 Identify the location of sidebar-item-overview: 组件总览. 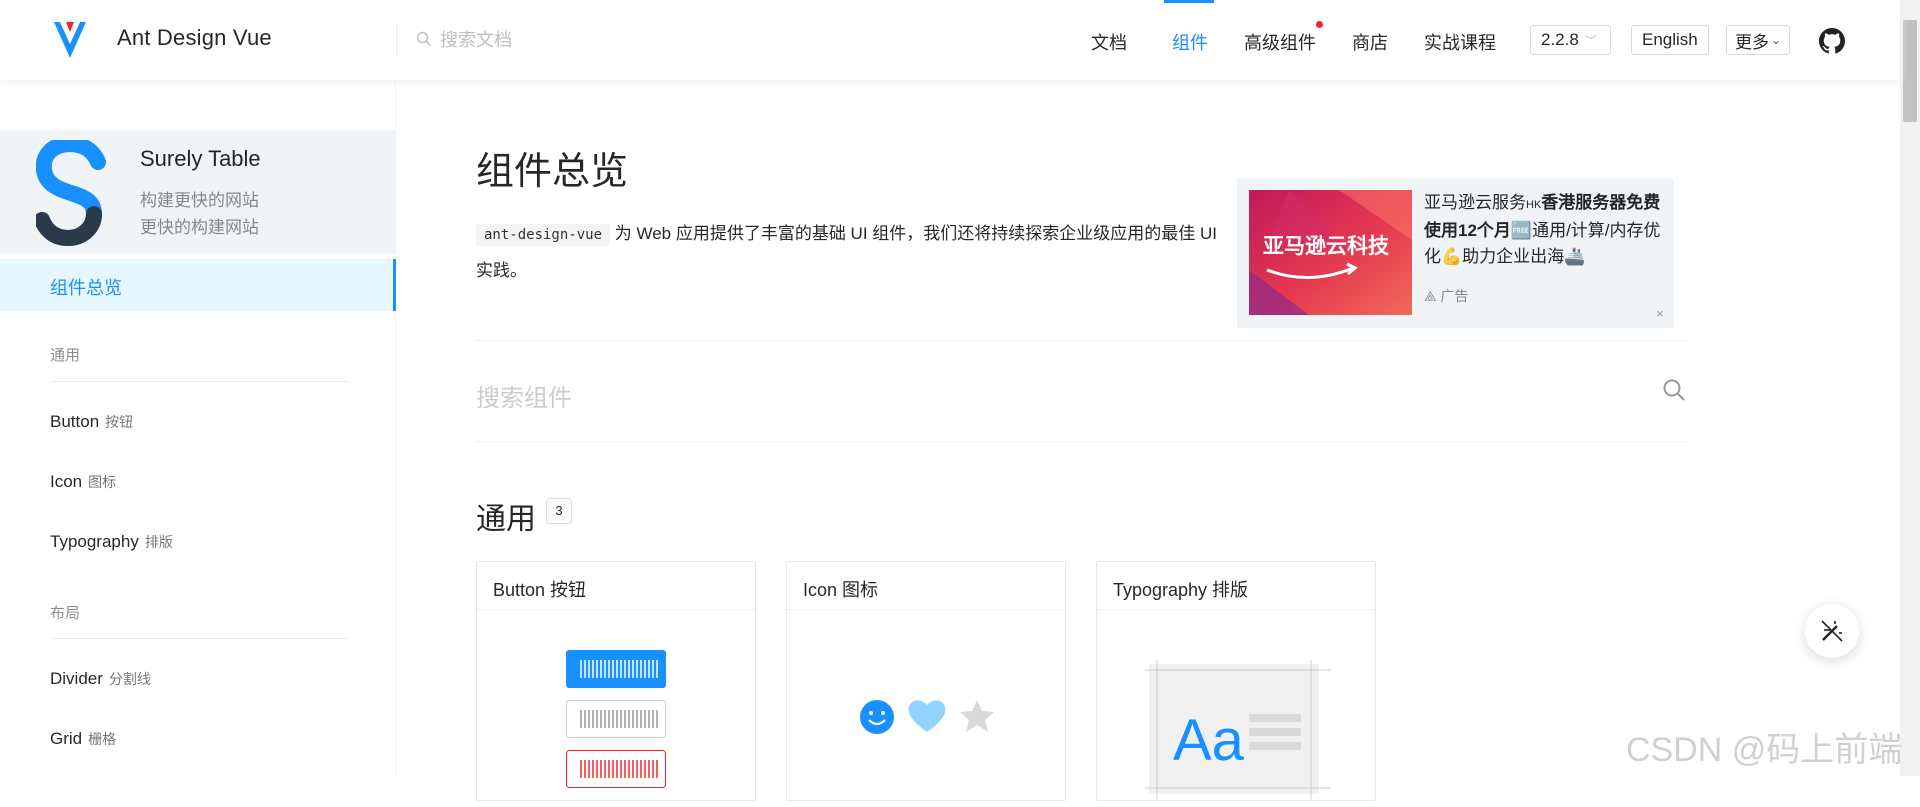
(198, 285).